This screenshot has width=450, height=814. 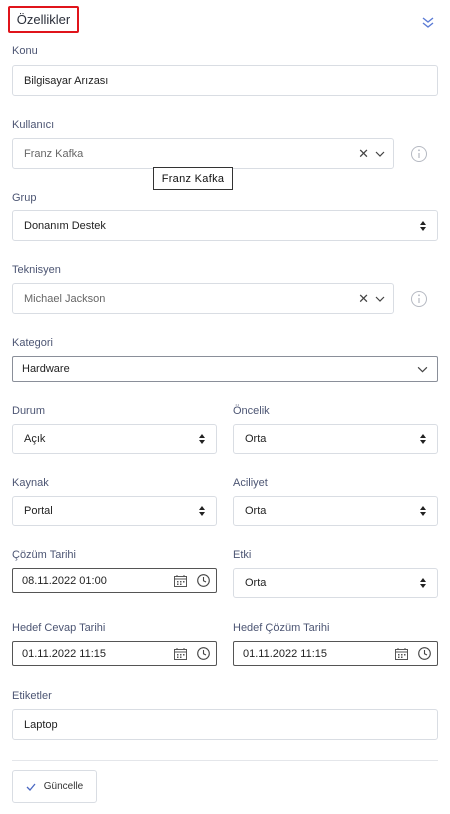 What do you see at coordinates (335, 511) in the screenshot?
I see `aciliyet-select: Orta` at bounding box center [335, 511].